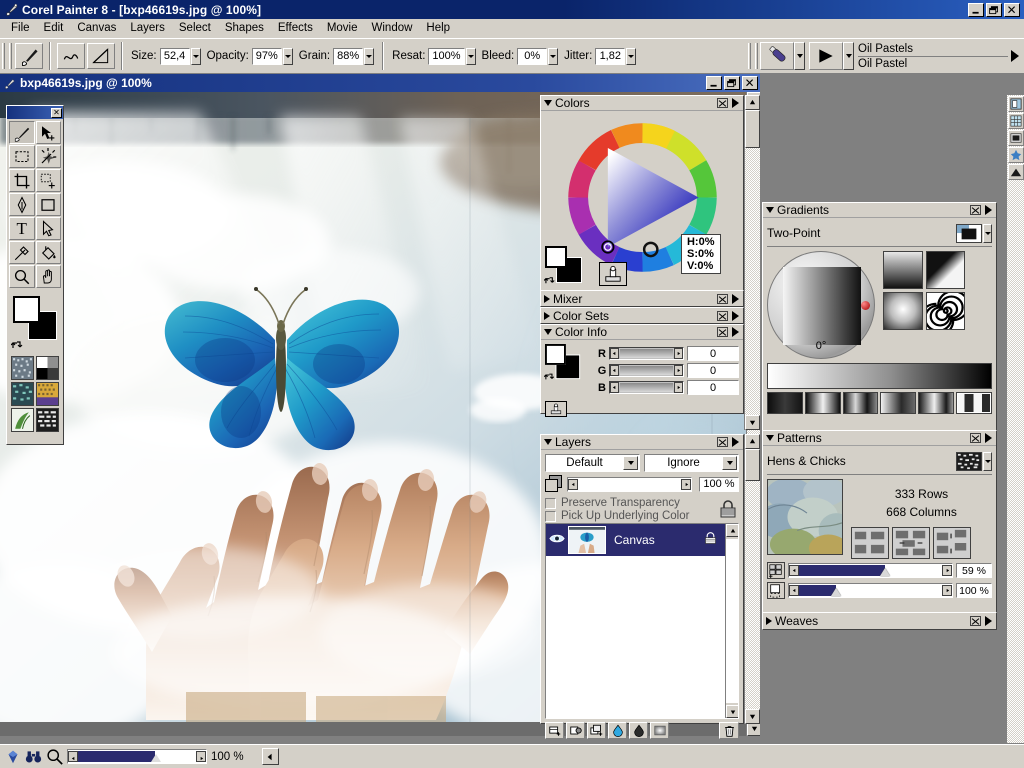  Describe the element at coordinates (805, 517) in the screenshot. I see `pattern-thumbnail` at that location.